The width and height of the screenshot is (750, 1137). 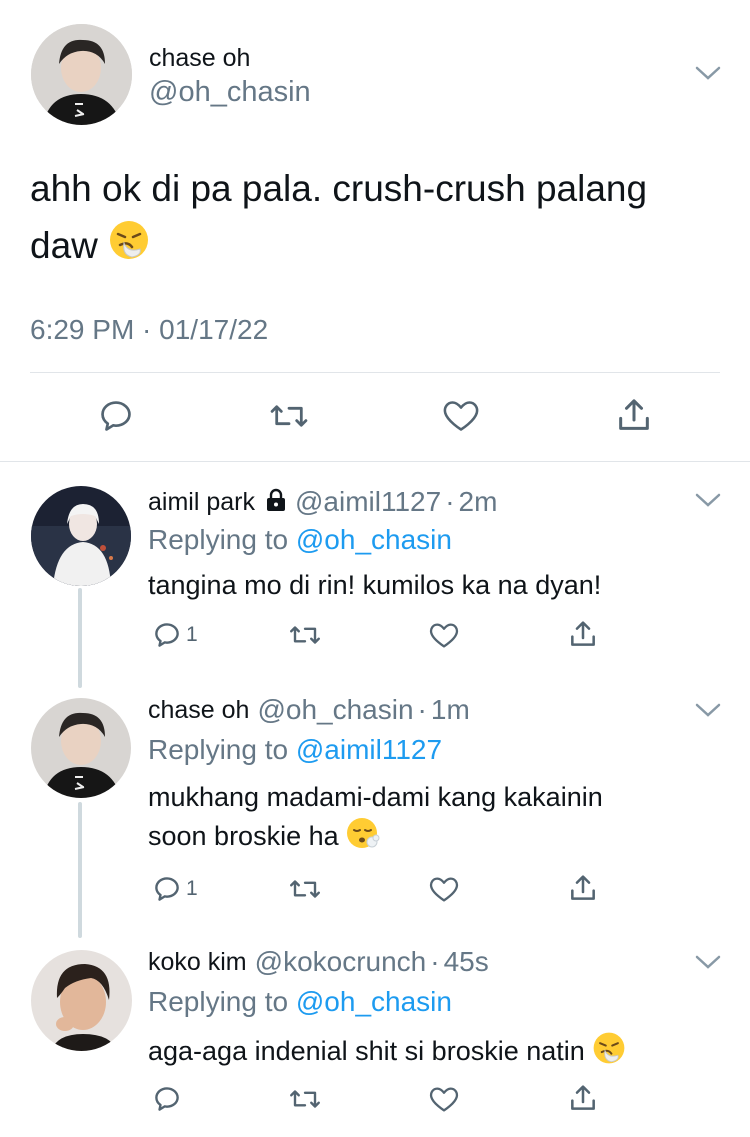 I want to click on author-name: koko kim, so click(x=197, y=962).